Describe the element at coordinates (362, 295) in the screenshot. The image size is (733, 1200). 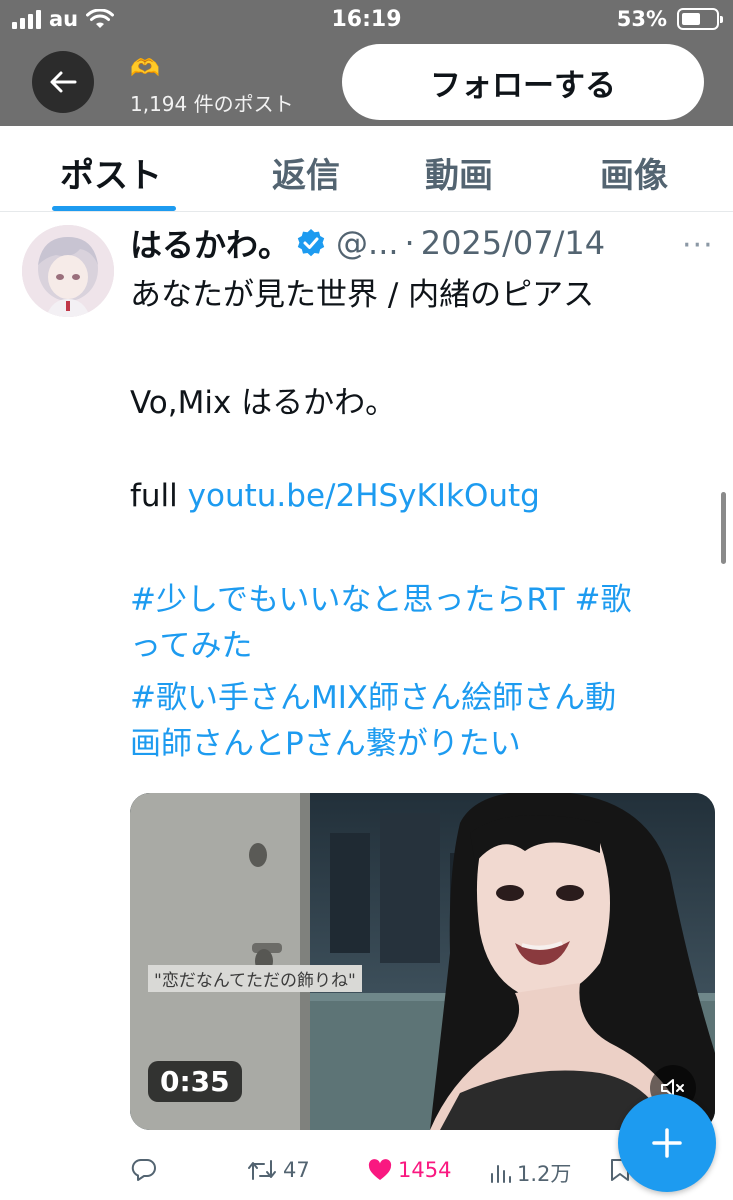
I see `post-text-line-1: あなたが見た世界 / 内緒のピアス` at that location.